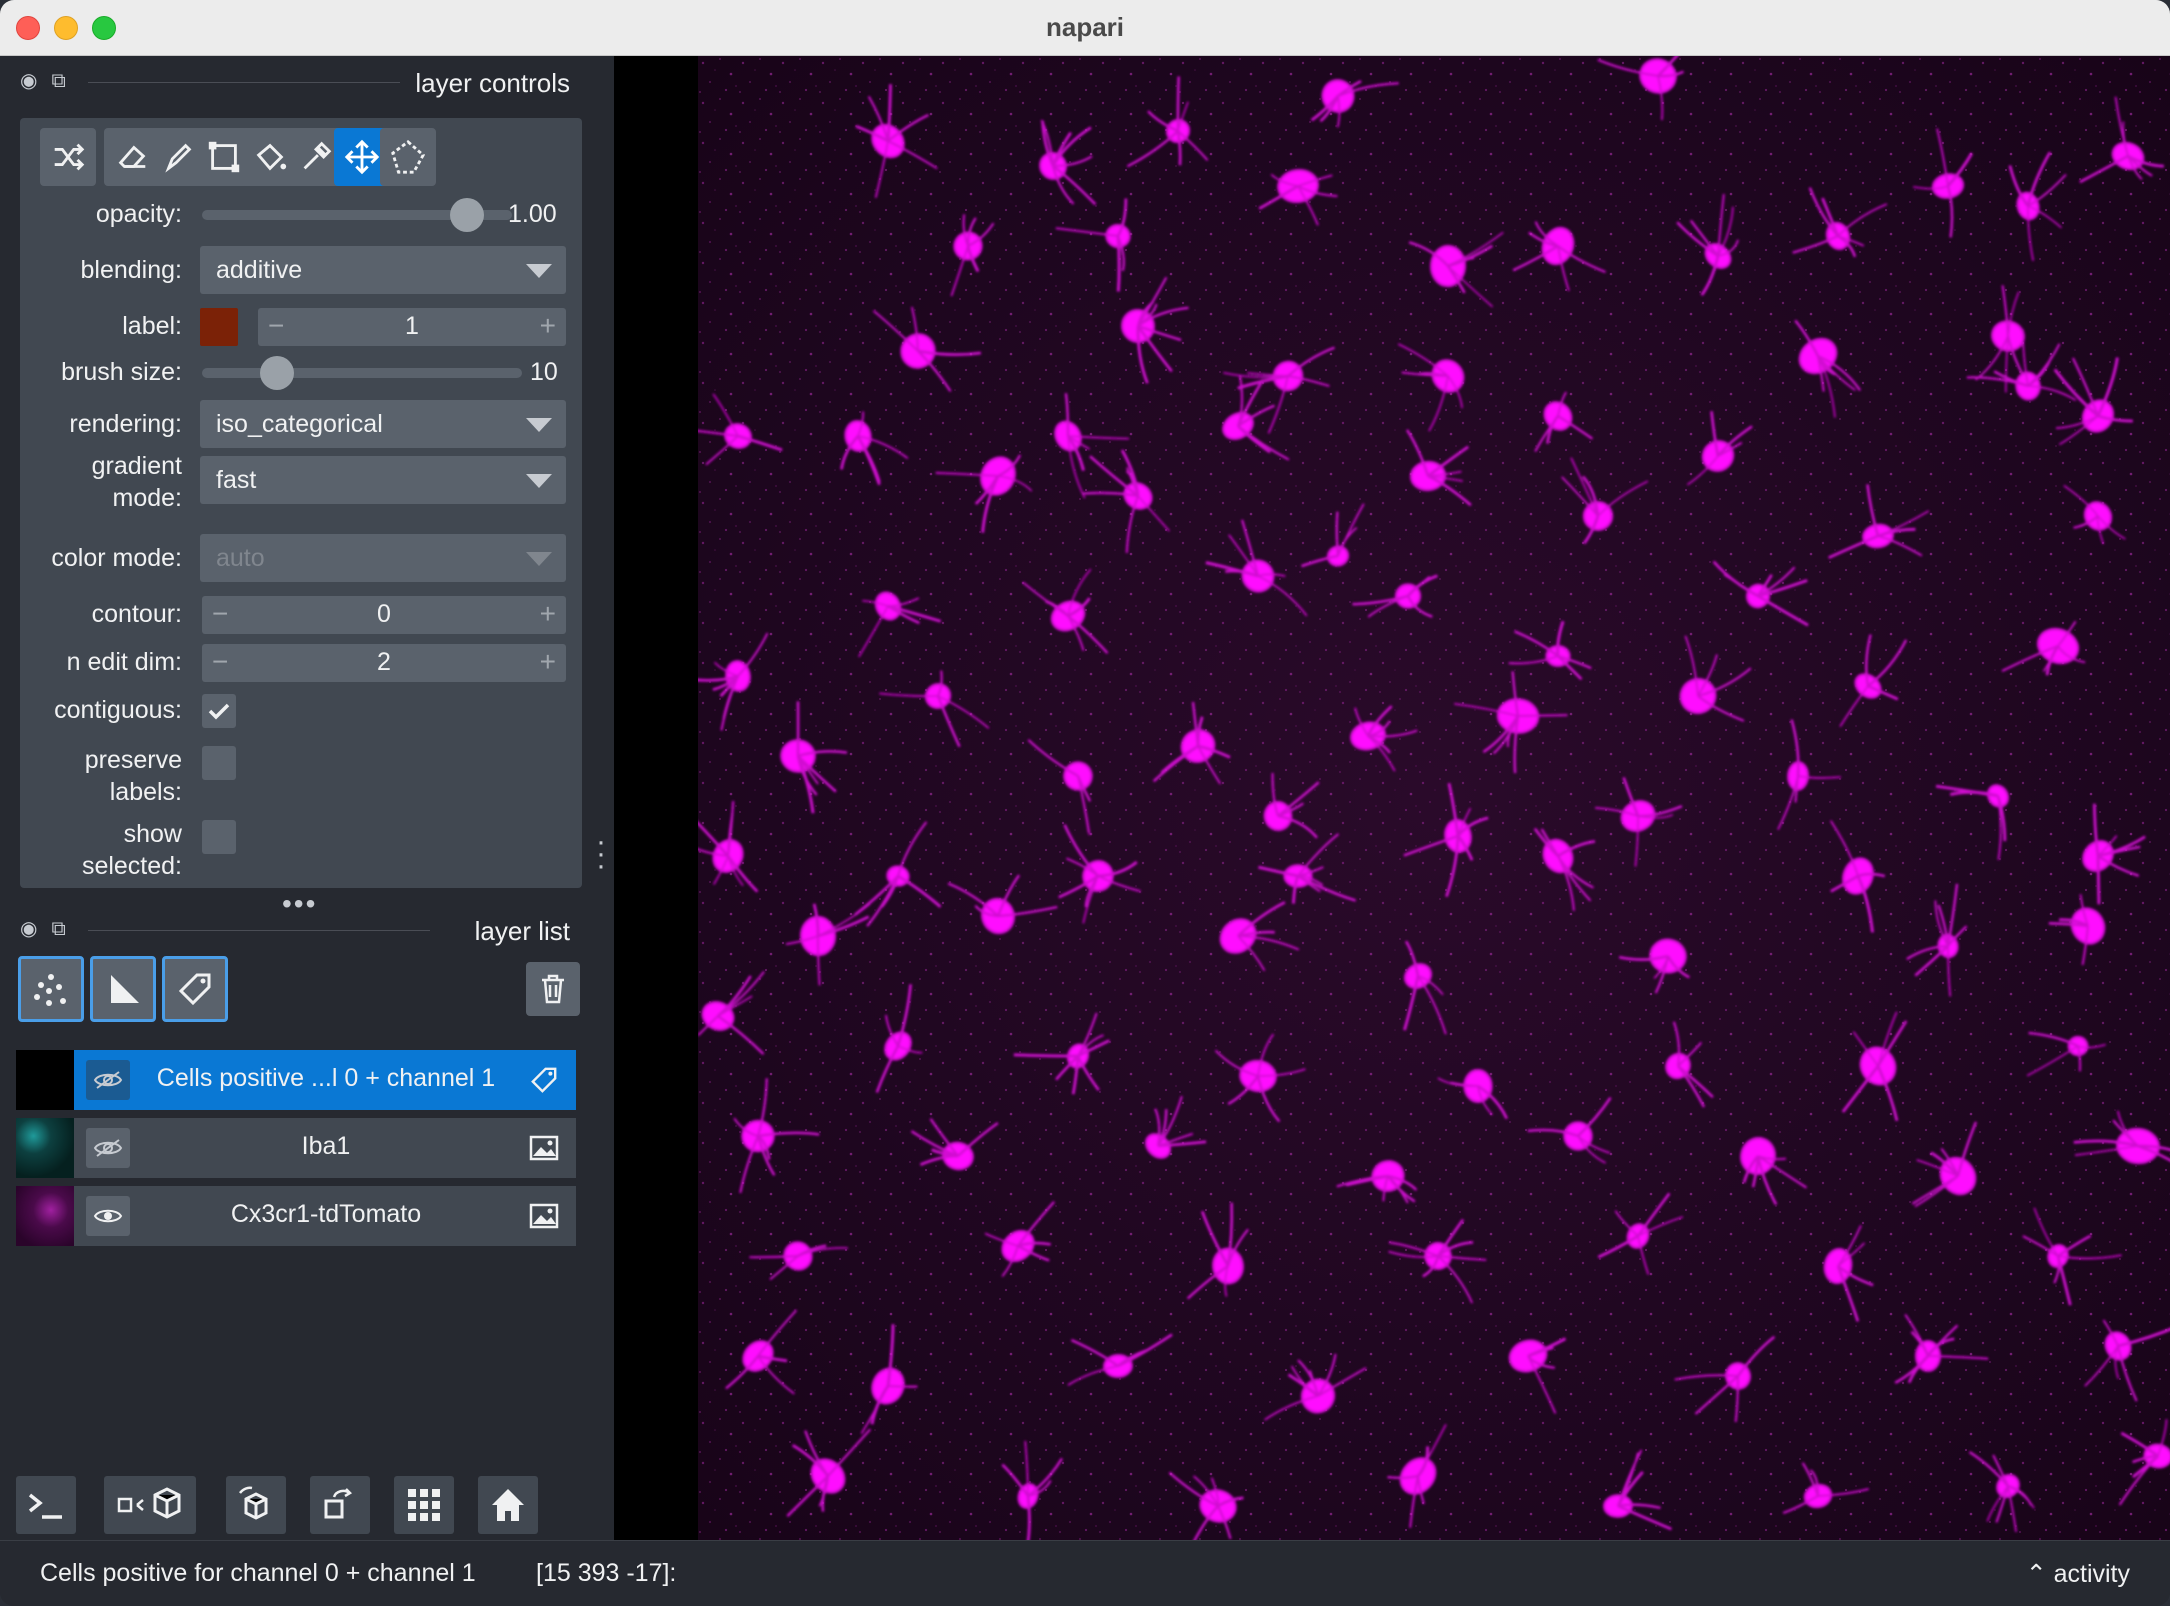 Image resolution: width=2170 pixels, height=1606 pixels. What do you see at coordinates (219, 837) in the screenshot?
I see `show-selected-checkbox` at bounding box center [219, 837].